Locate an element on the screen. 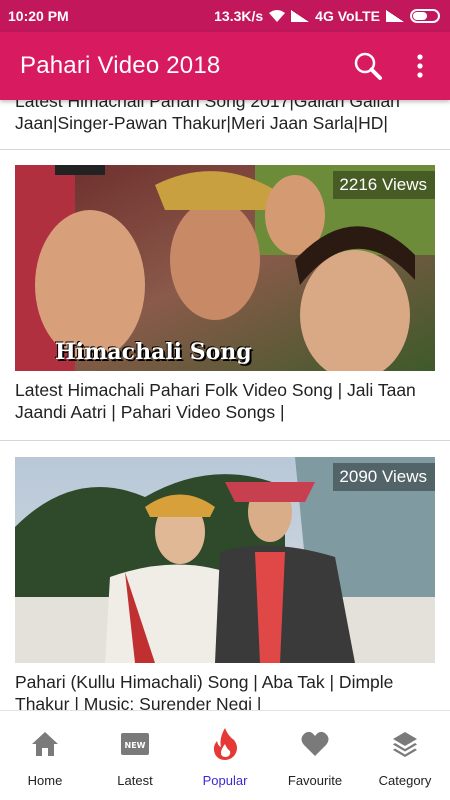  nav-label: Home is located at coordinates (45, 780).